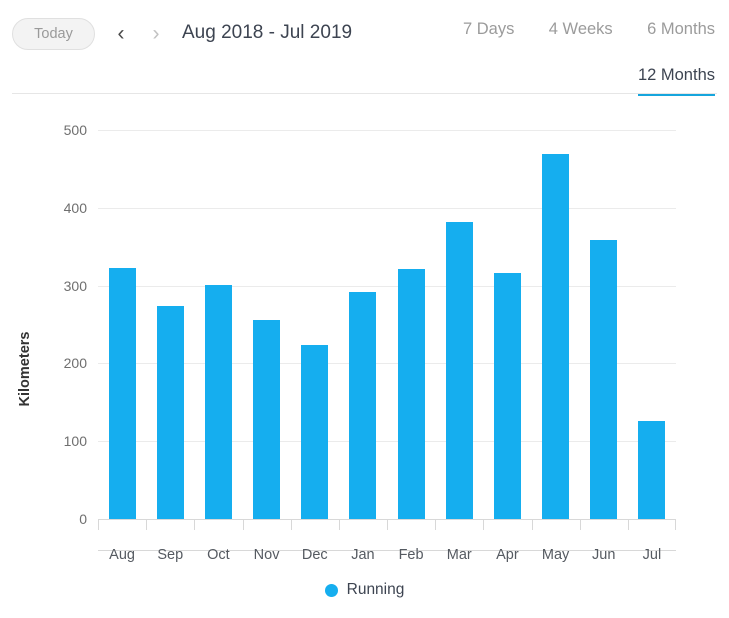 The height and width of the screenshot is (618, 729). I want to click on legend-item-running: Running, so click(364, 590).